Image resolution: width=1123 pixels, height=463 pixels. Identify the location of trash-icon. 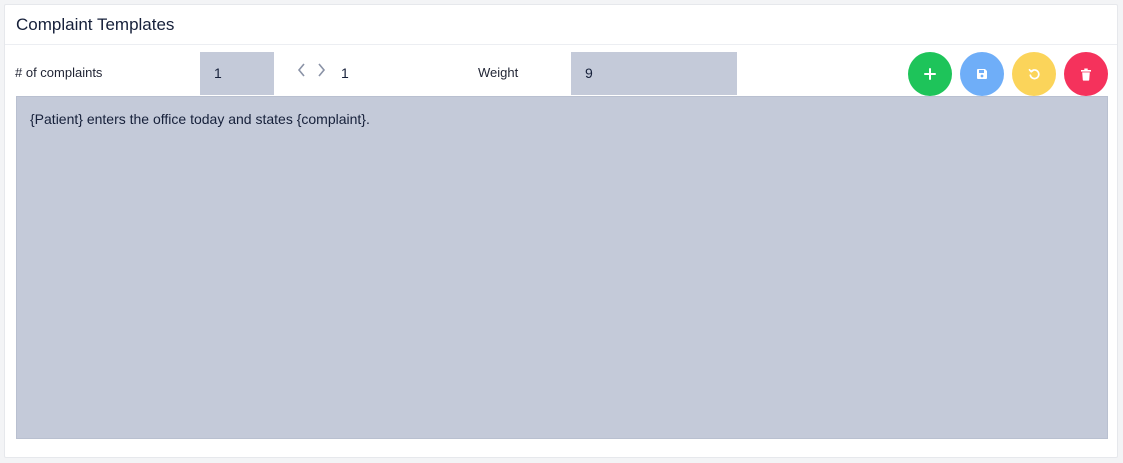
(1086, 74).